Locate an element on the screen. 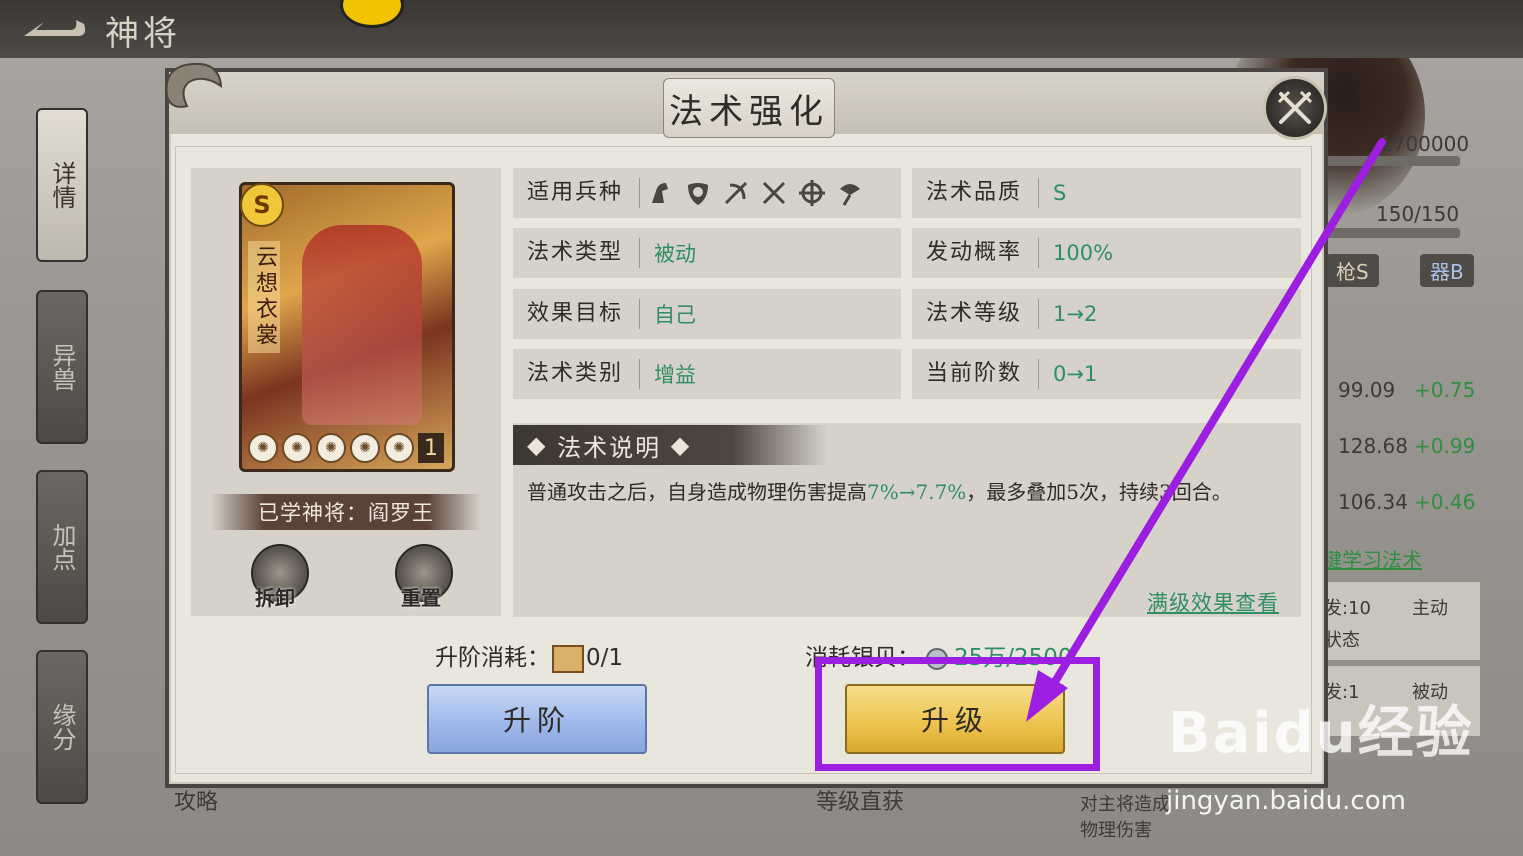  desc-part: 普通攻击之后，自身造成物理伤害提高 is located at coordinates (697, 492).